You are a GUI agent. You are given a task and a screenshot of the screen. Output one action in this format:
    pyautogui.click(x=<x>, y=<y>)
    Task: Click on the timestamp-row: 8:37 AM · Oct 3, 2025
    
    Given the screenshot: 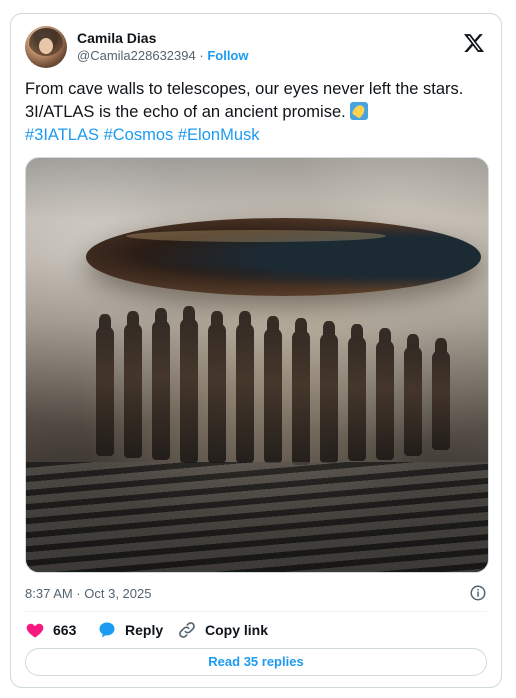 What is the action you would take?
    pyautogui.click(x=256, y=594)
    